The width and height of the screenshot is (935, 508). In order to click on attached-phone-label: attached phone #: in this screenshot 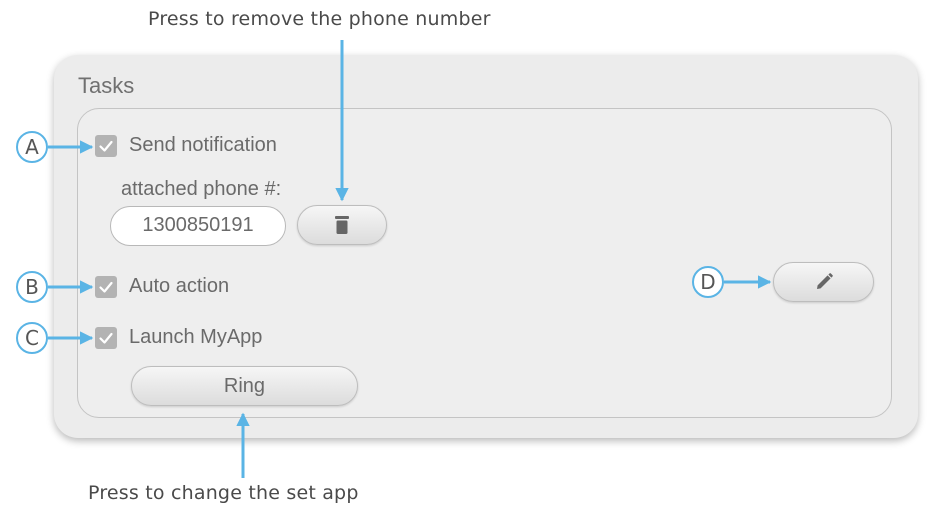, I will do `click(201, 189)`.